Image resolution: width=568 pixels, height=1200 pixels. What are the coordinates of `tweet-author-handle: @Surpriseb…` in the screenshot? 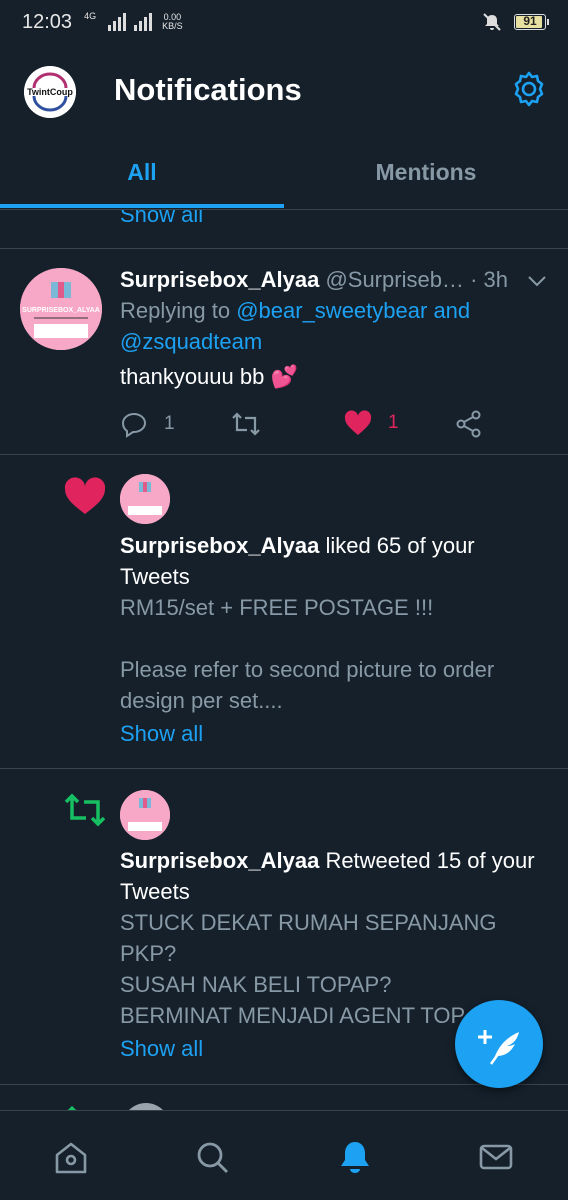 It's located at (394, 279).